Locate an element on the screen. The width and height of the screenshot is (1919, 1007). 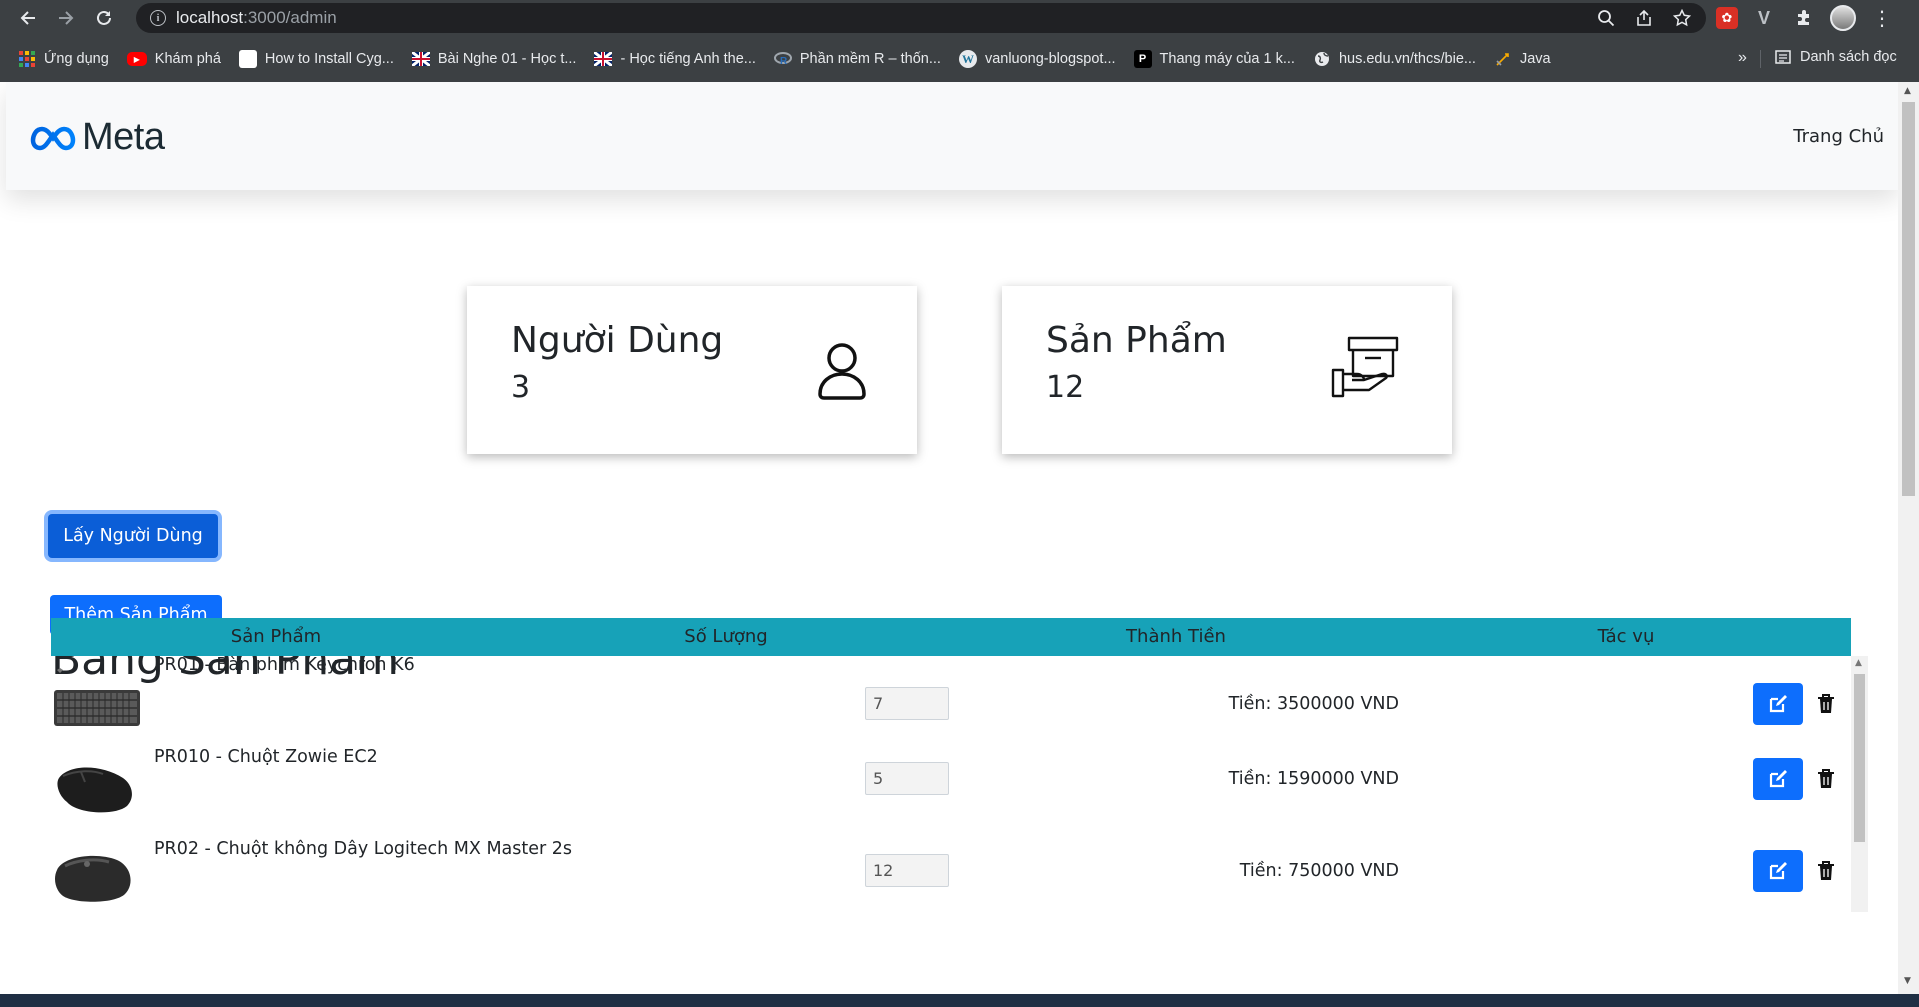
reading-list-button: Danh sách đọc is located at coordinates (1835, 57).